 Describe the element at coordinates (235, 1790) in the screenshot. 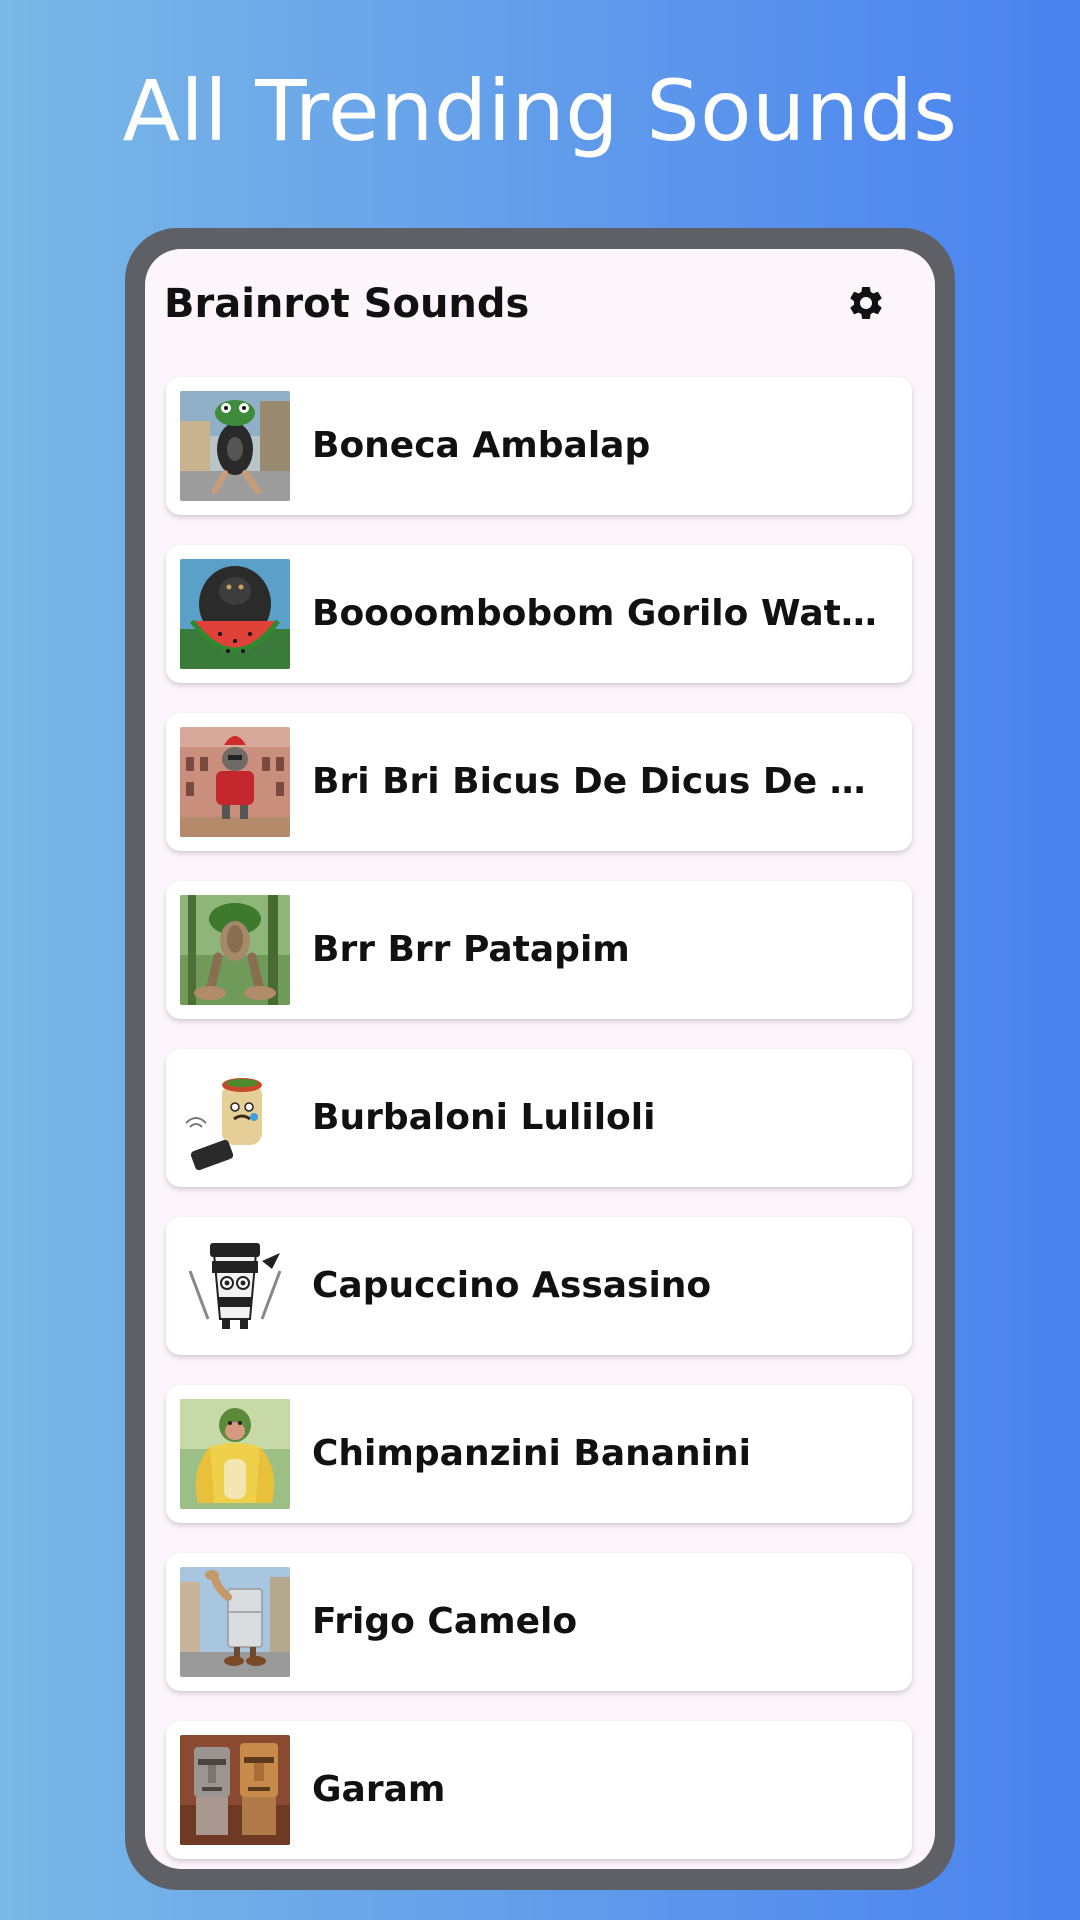

I see `stone-heads-thumbnail` at that location.